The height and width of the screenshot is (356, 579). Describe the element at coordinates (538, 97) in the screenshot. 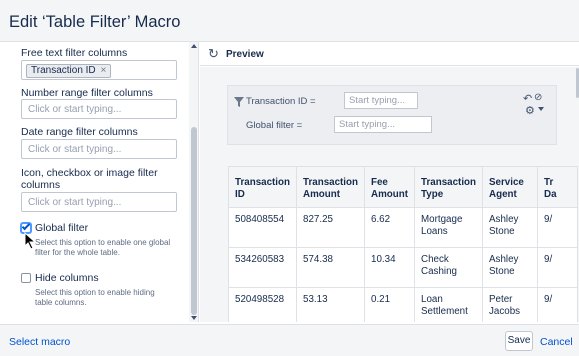

I see `block-icon: ⊘` at that location.